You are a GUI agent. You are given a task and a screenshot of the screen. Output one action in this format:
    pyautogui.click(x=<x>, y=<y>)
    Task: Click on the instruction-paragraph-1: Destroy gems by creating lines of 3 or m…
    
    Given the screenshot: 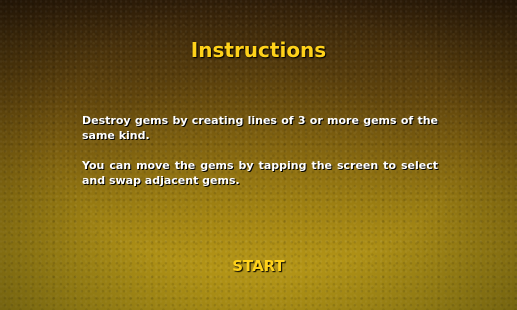 What is the action you would take?
    pyautogui.click(x=260, y=128)
    